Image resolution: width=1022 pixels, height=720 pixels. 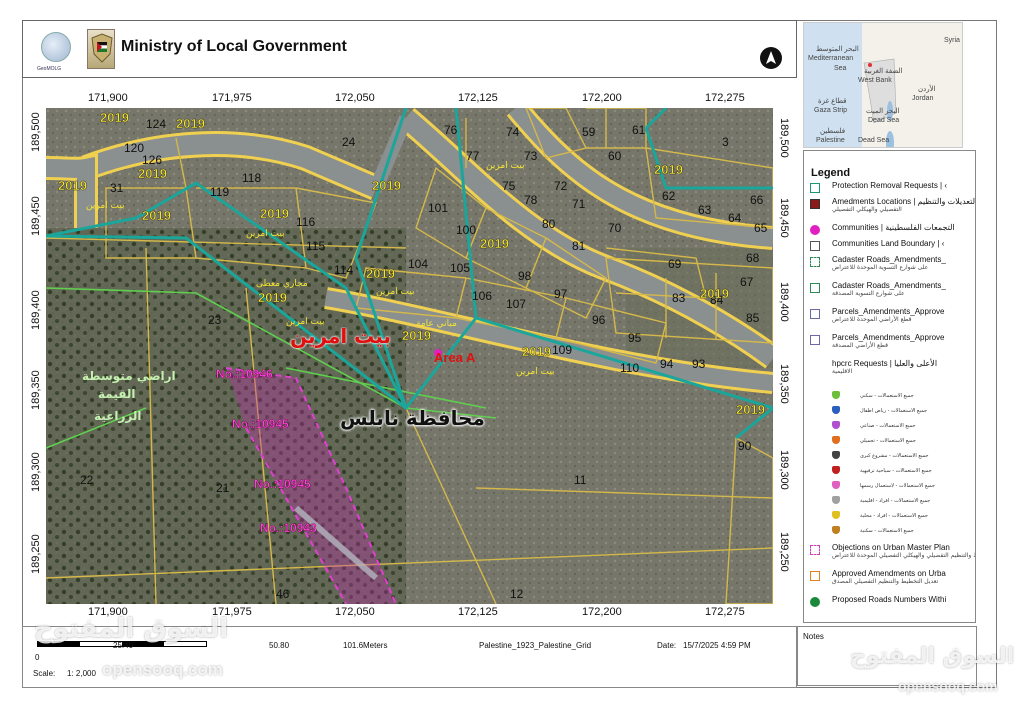 What do you see at coordinates (784, 552) in the screenshot?
I see `y-tick-label: 189,250` at bounding box center [784, 552].